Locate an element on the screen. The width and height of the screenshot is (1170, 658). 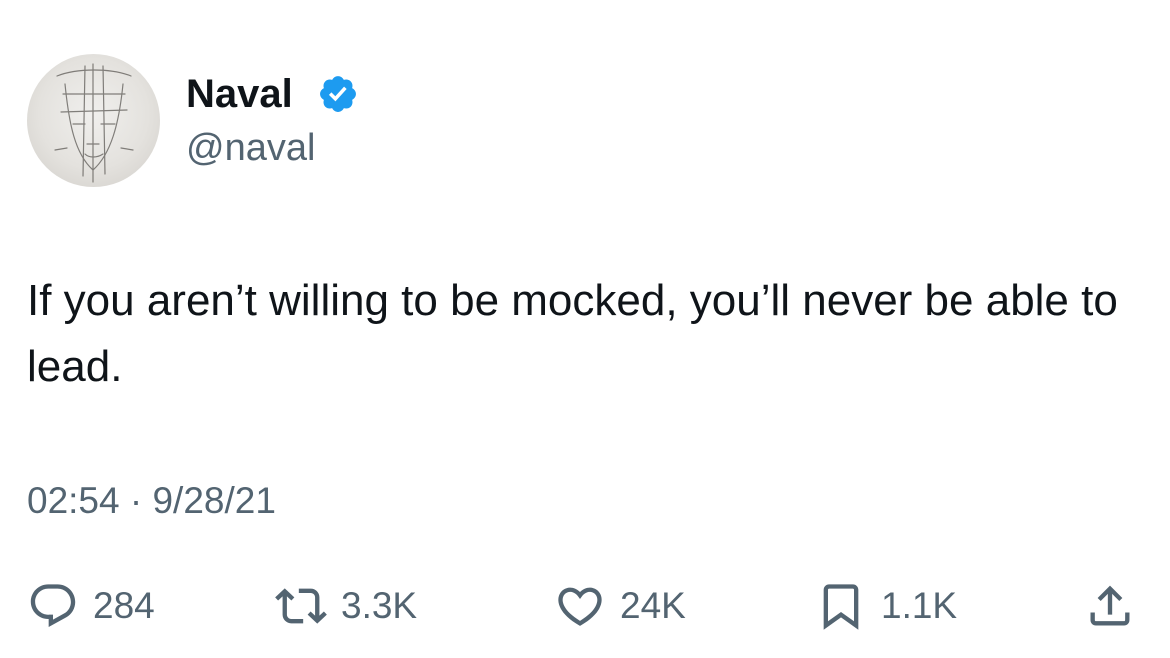
reply-count: 284 is located at coordinates (124, 605).